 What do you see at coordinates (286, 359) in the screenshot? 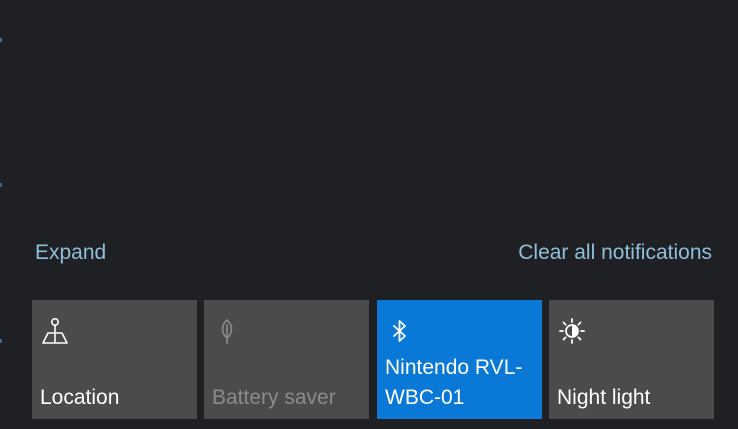
I see `quick-action-battery-saver: Battery saver` at bounding box center [286, 359].